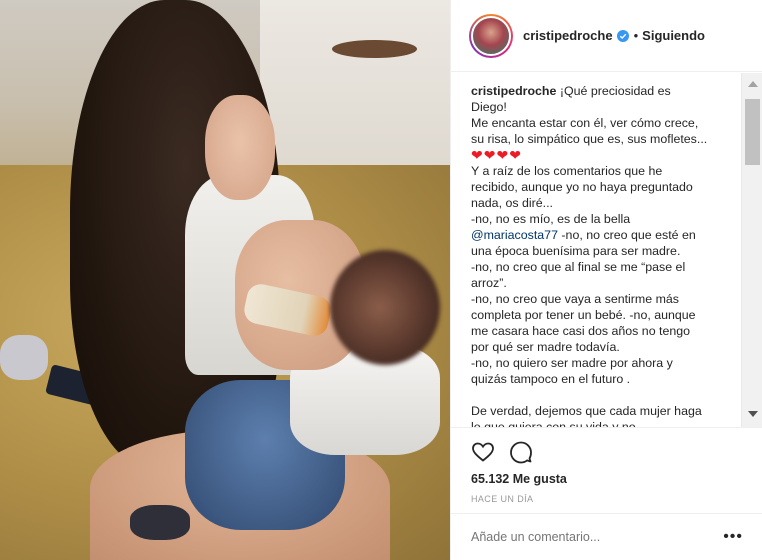 This screenshot has height=560, width=762. Describe the element at coordinates (733, 537) in the screenshot. I see `more-options-icon: •••` at that location.